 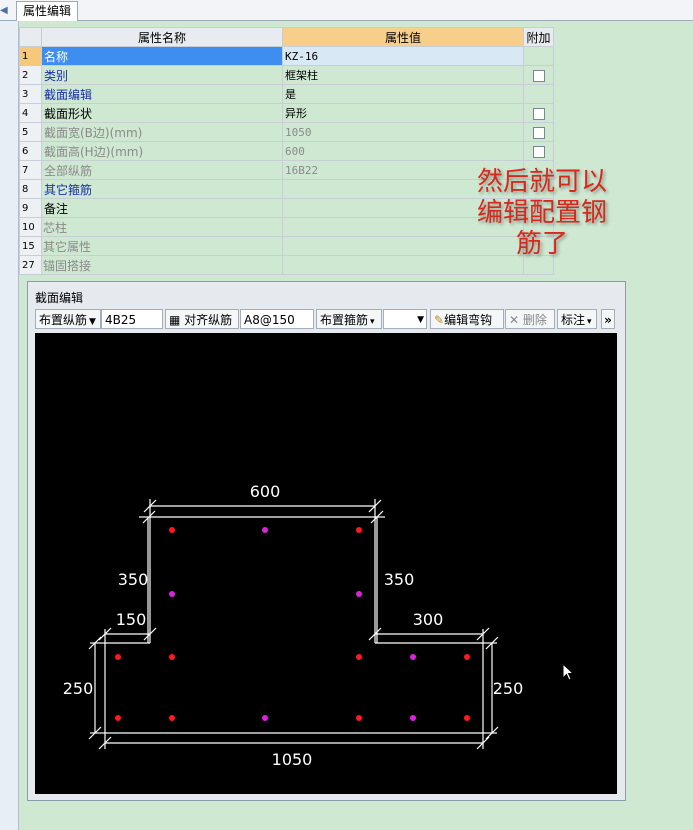 What do you see at coordinates (59, 298) in the screenshot?
I see `panel-title: 截面编辑` at bounding box center [59, 298].